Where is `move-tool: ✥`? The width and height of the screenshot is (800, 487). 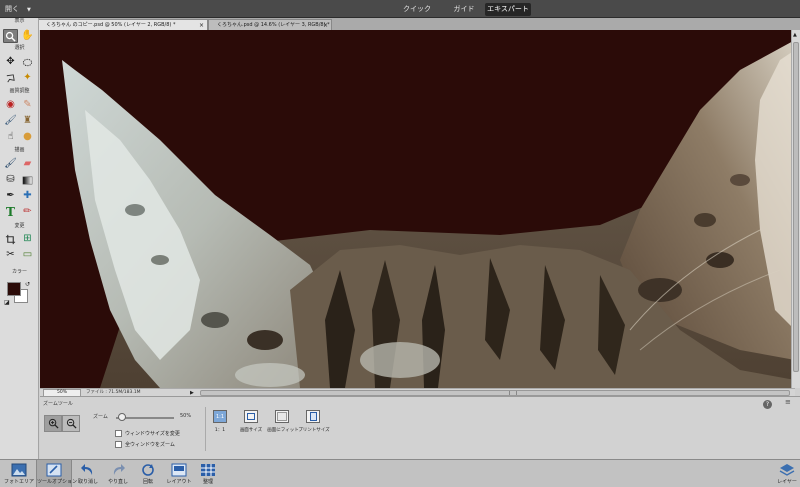 move-tool: ✥ is located at coordinates (10, 62).